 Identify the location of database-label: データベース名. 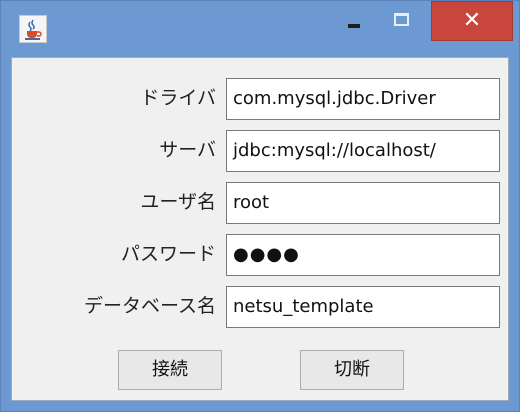
(149, 306).